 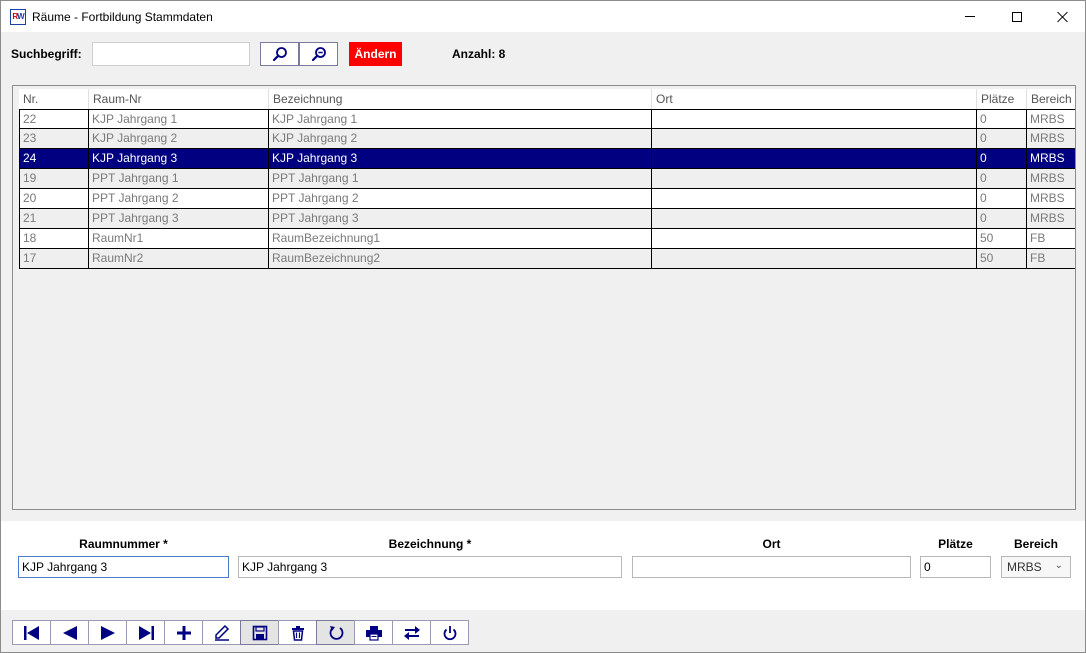 What do you see at coordinates (179, 259) in the screenshot?
I see `cell-raum-nr: RaumNr2` at bounding box center [179, 259].